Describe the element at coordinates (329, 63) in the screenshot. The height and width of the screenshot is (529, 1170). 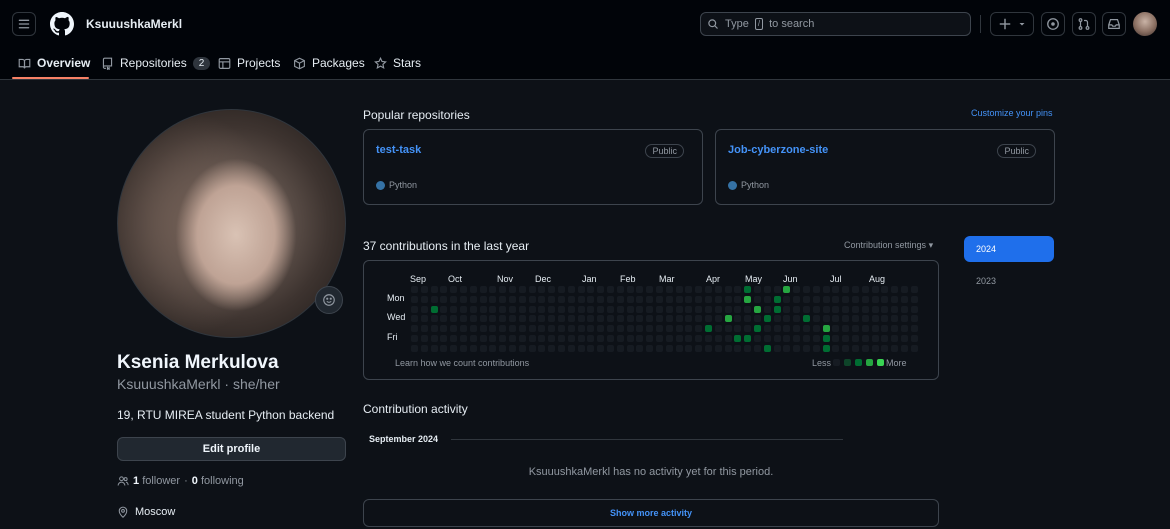
I see `tab-packages: Packages` at that location.